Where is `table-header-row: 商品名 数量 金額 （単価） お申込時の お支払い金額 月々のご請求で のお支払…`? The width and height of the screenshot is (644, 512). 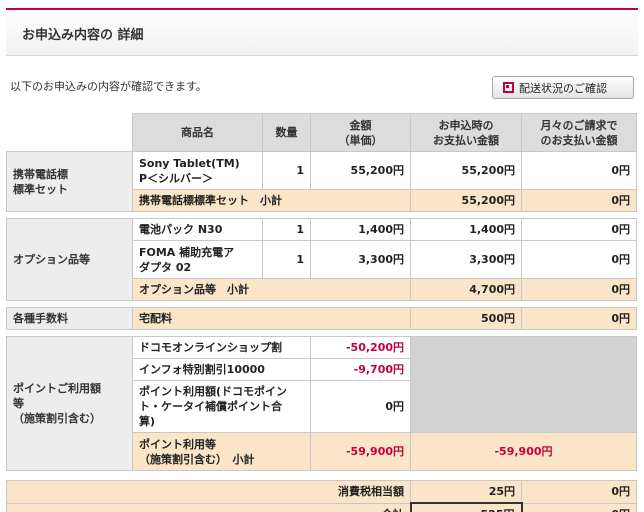 table-header-row: 商品名 数量 金額 （単価） お申込時の お支払い金額 月々のご請求で のお支払… is located at coordinates (321, 132).